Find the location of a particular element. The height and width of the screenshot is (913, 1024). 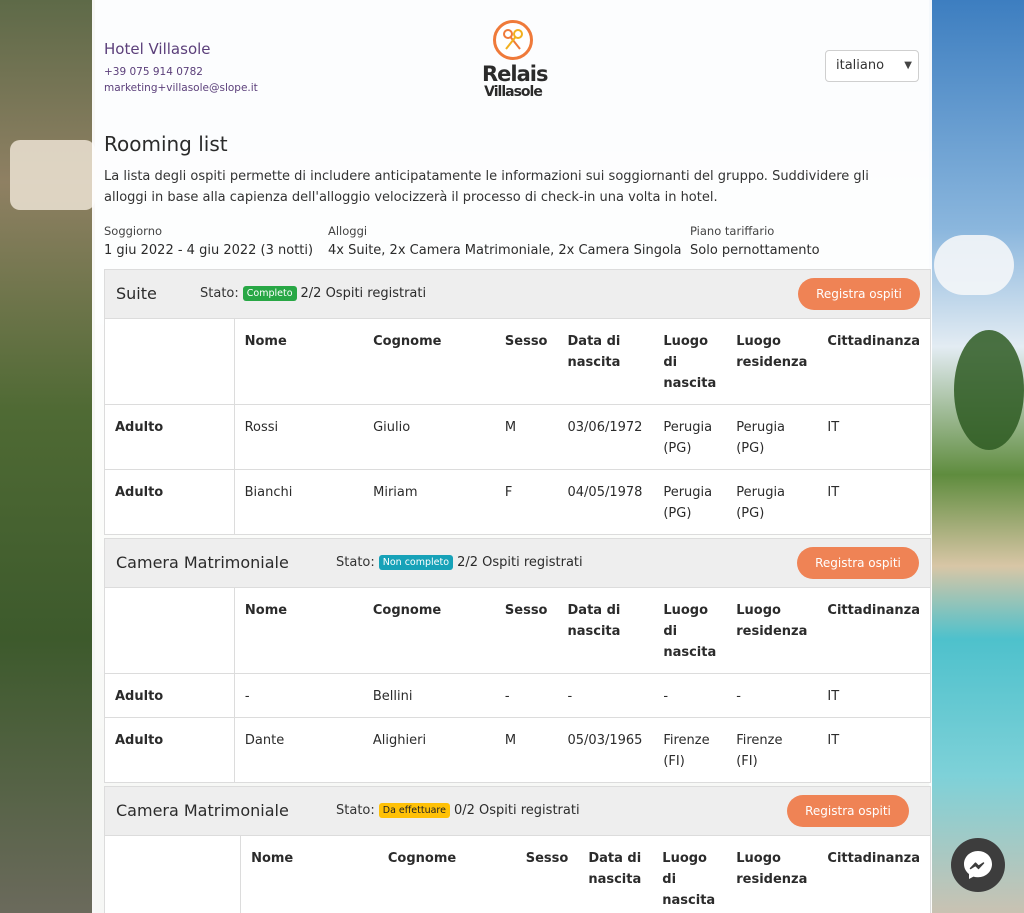

table-row: Adulto - Bellini - - - - IT is located at coordinates (517, 695).